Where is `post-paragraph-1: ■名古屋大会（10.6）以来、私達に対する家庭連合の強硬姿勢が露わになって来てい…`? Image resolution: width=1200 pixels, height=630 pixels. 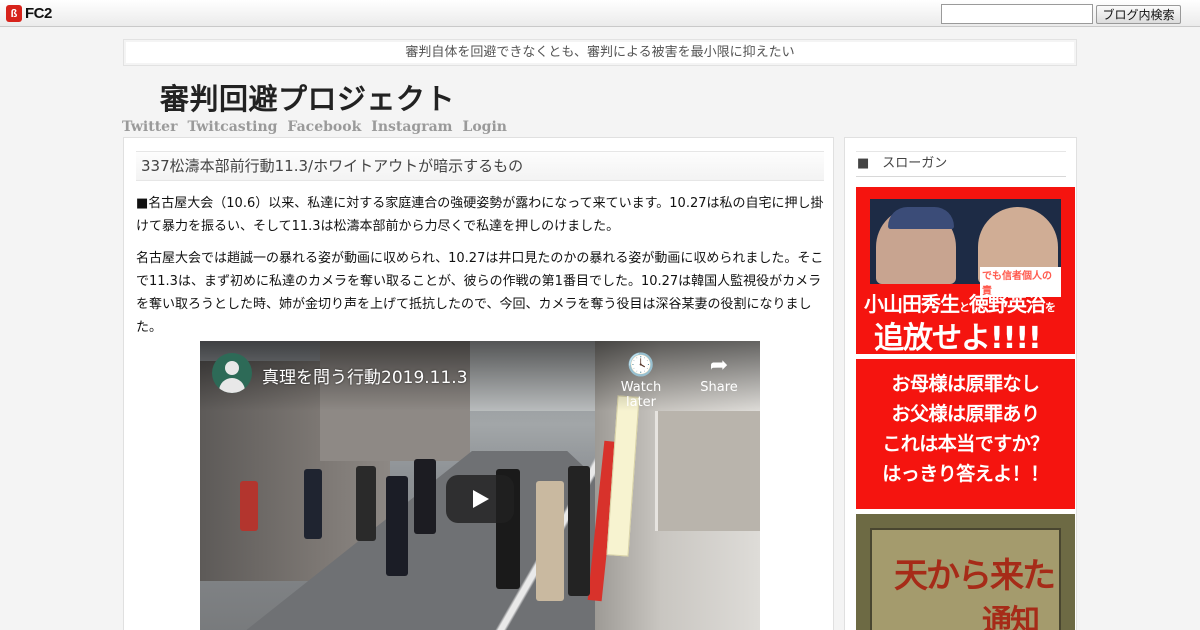 post-paragraph-1: ■名古屋大会（10.6）以来、私達に対する家庭連合の強硬姿勢が露わになって来てい… is located at coordinates (480, 215).